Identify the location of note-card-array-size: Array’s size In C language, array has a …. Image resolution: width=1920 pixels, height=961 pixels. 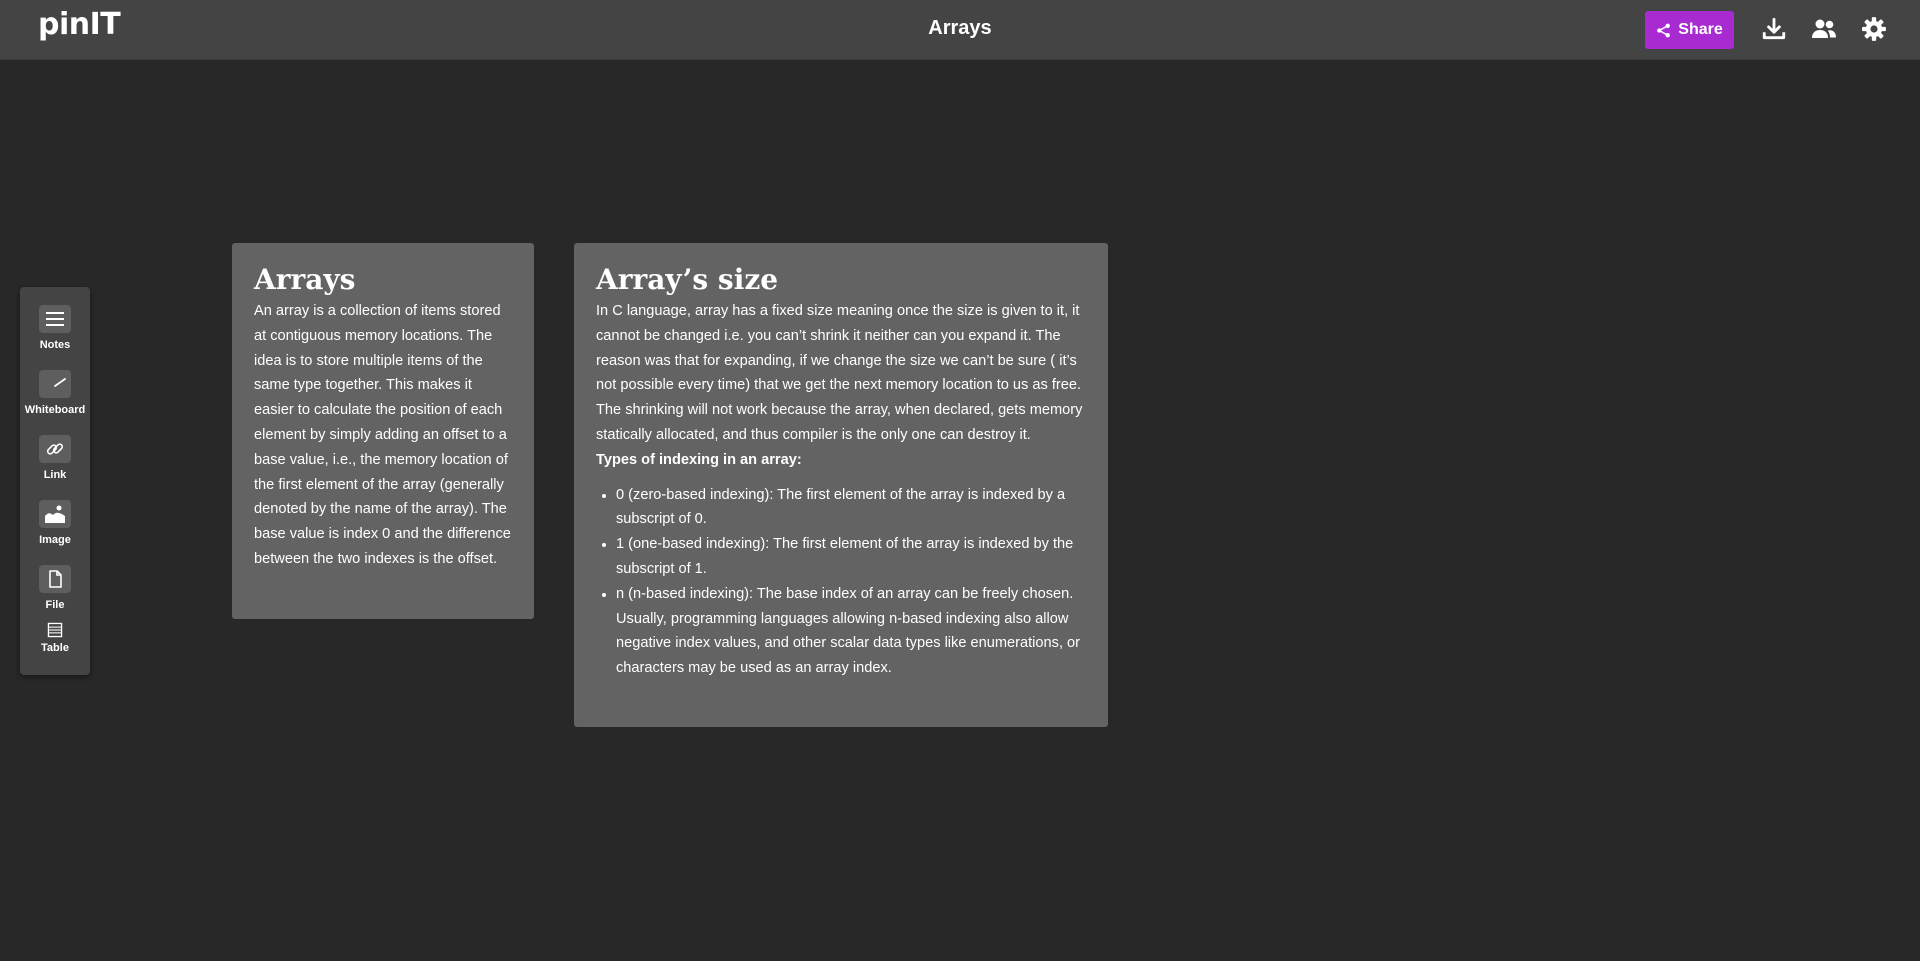
(841, 485).